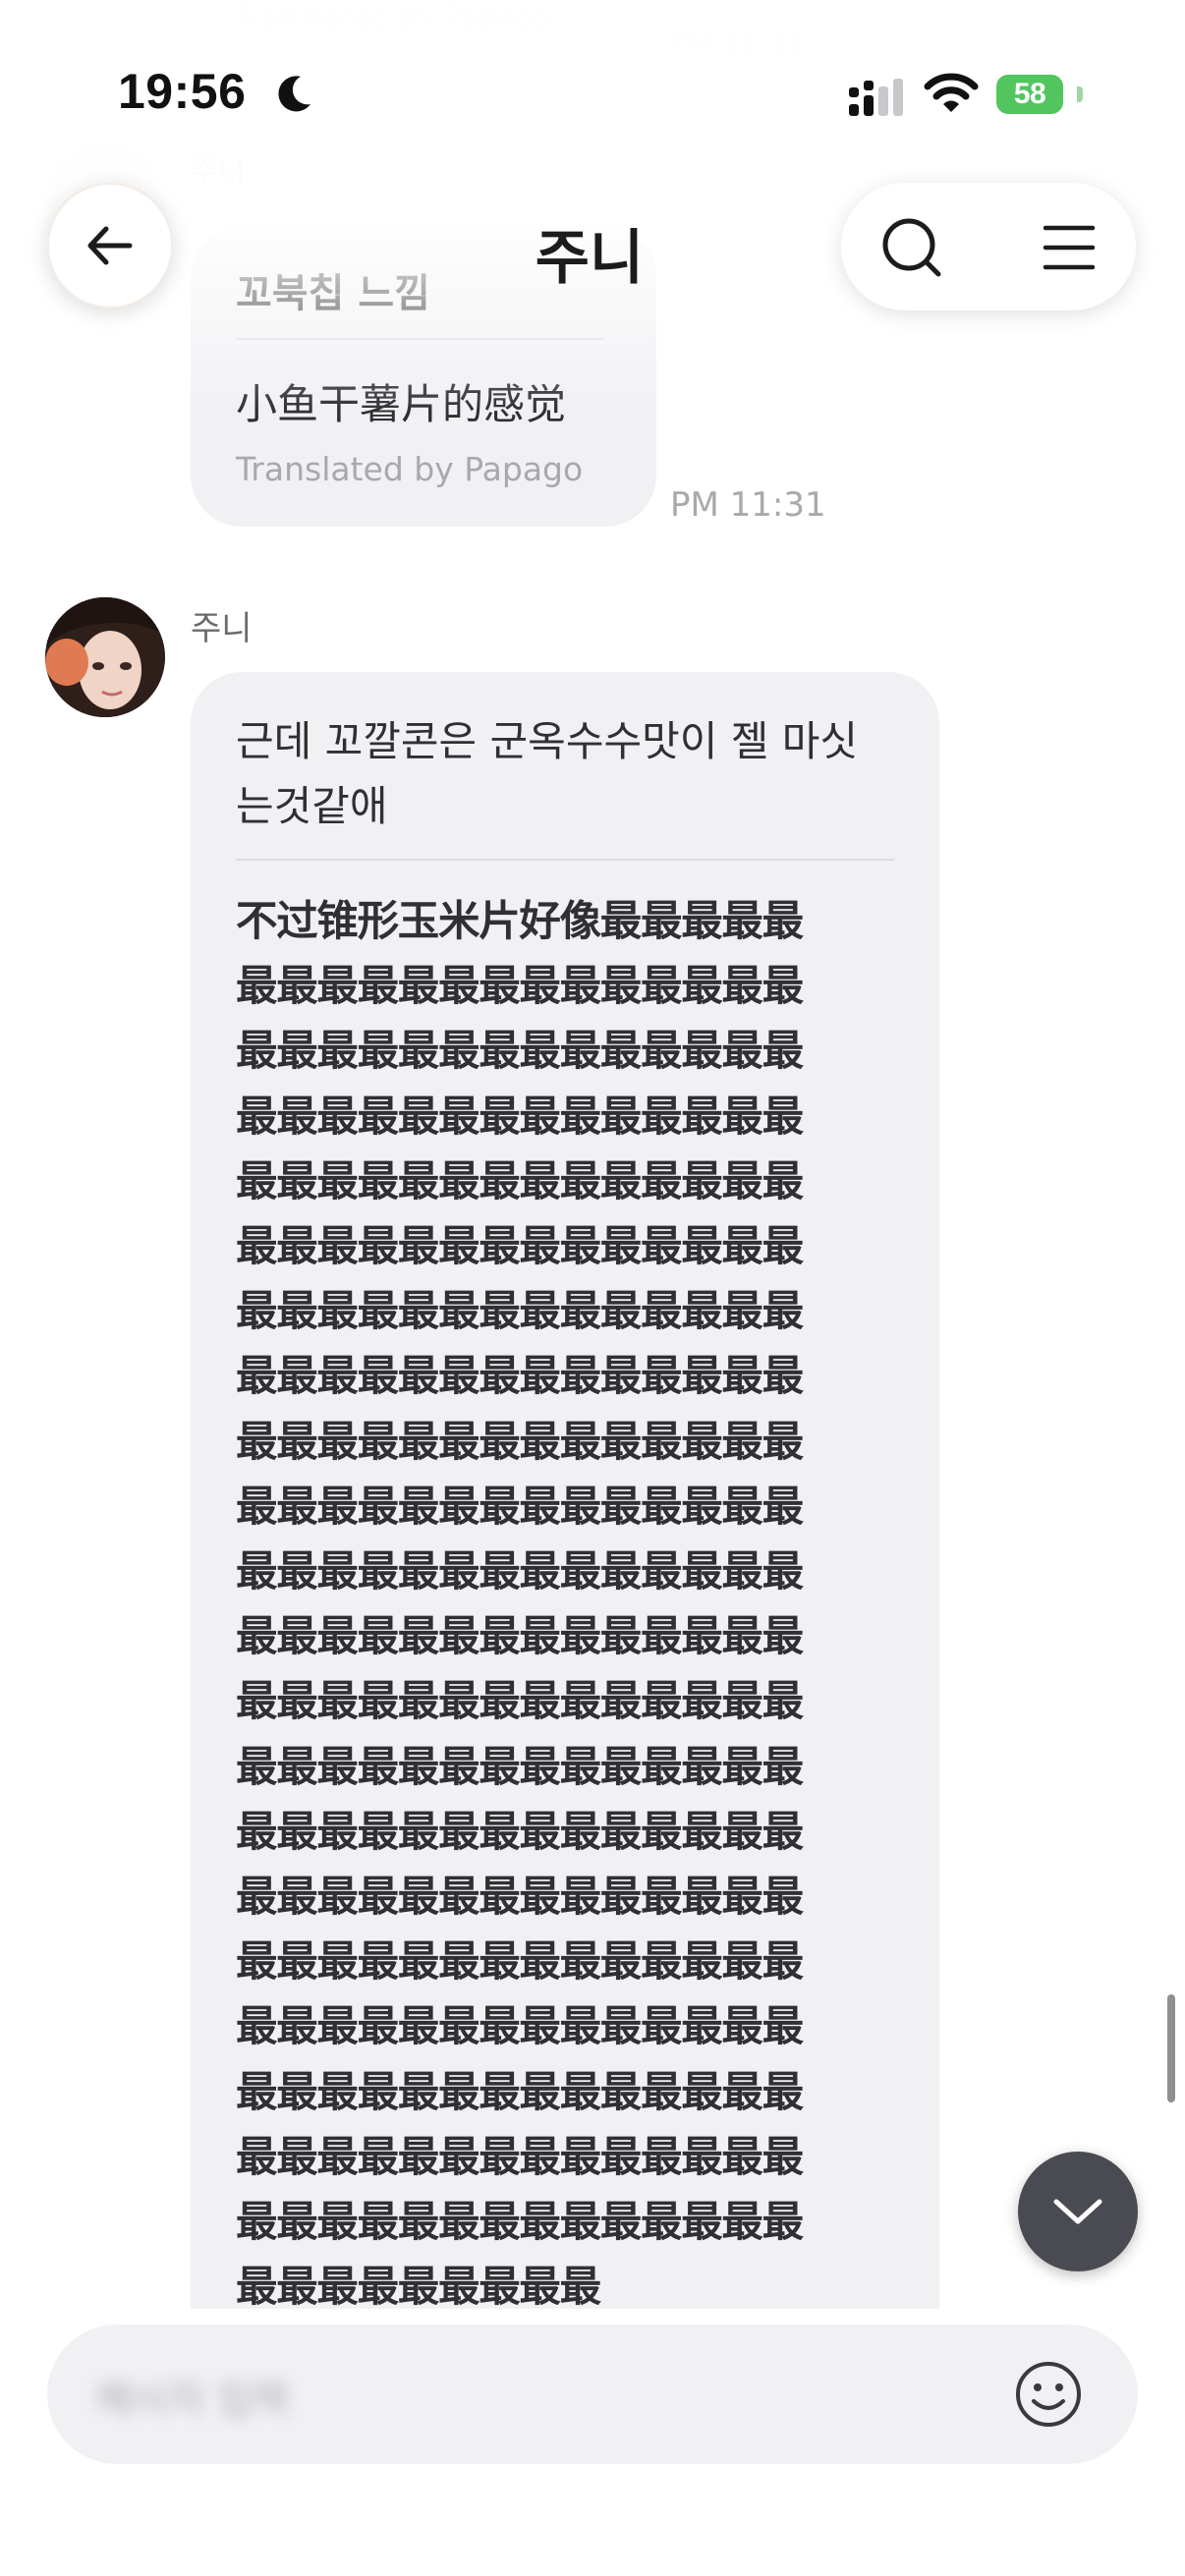  Describe the element at coordinates (222, 628) in the screenshot. I see `sender-name: 주니` at that location.